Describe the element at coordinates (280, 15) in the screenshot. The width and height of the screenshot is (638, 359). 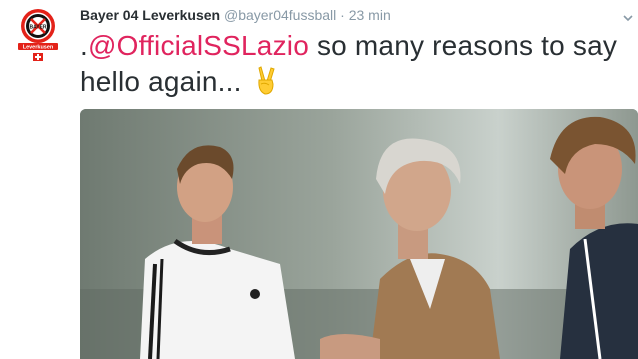
I see `account-handle: @bayer04fussball` at that location.